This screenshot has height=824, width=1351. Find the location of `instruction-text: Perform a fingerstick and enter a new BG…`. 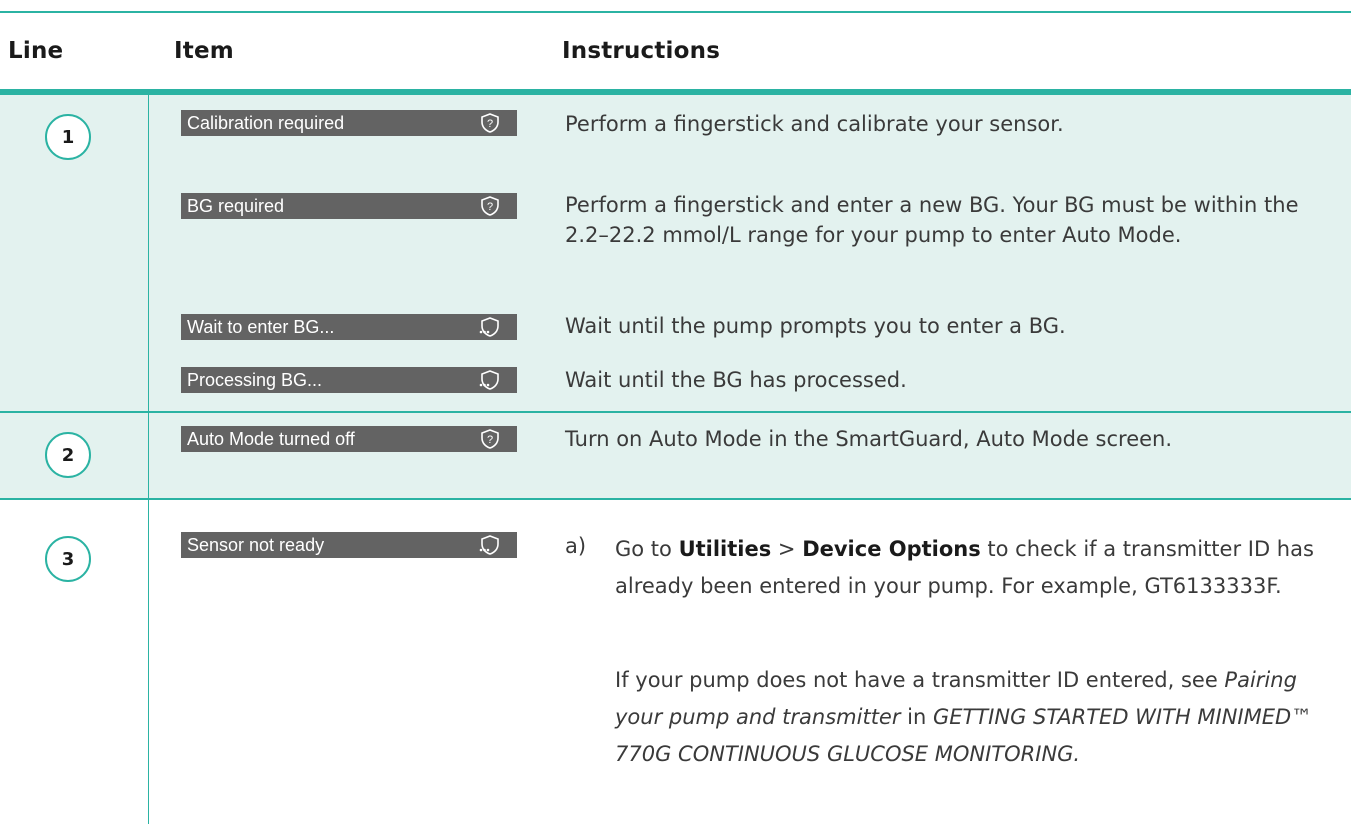

instruction-text: Perform a fingerstick and enter a new BG… is located at coordinates (932, 220).